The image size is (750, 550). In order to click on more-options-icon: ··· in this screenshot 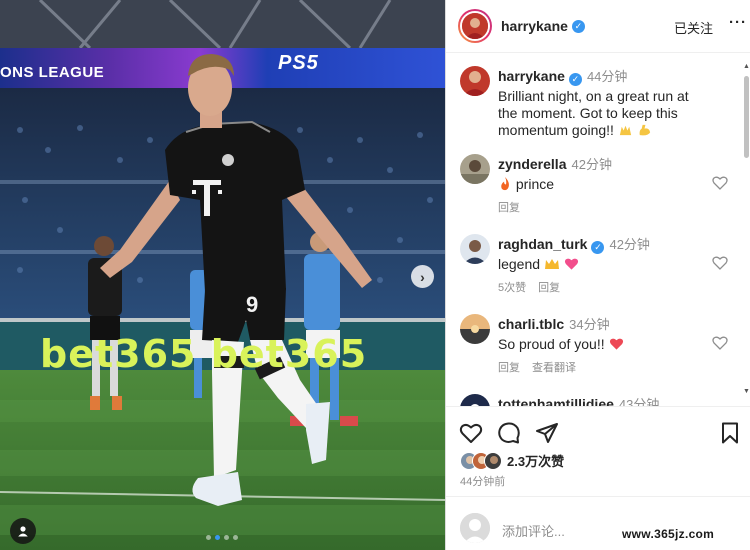, I will do `click(738, 22)`.